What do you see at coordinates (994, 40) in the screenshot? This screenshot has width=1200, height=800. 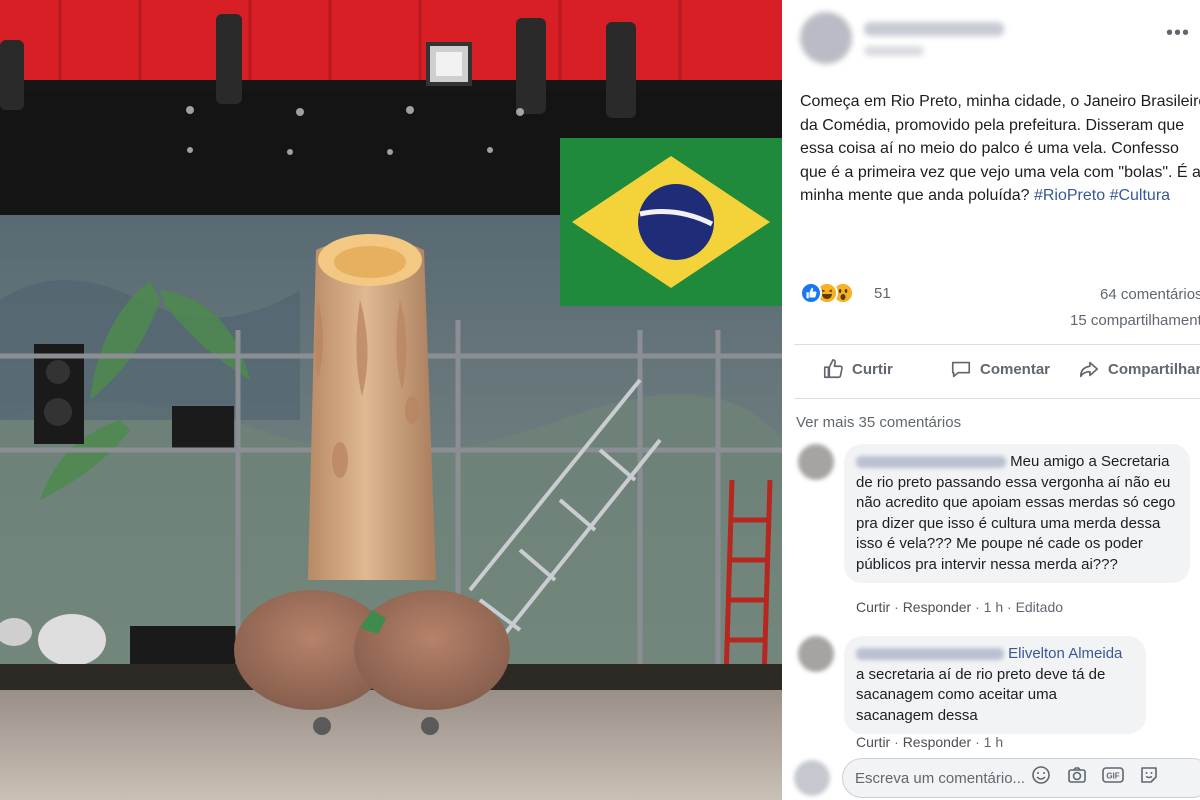 I see `post-author-row: •••` at bounding box center [994, 40].